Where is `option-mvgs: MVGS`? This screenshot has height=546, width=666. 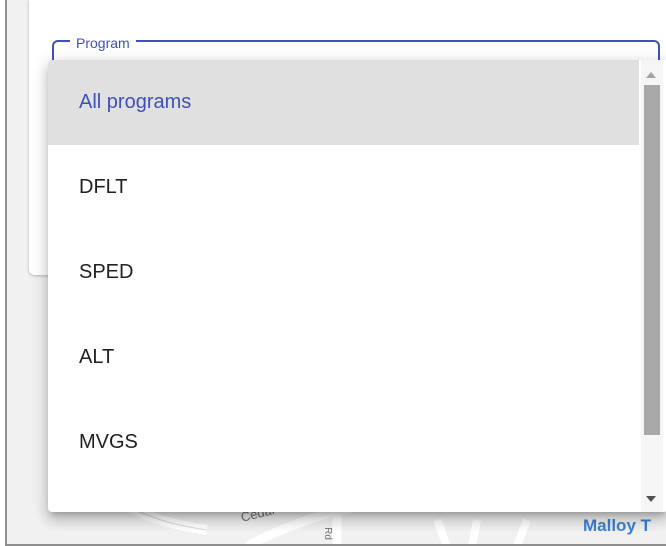 option-mvgs: MVGS is located at coordinates (343, 442).